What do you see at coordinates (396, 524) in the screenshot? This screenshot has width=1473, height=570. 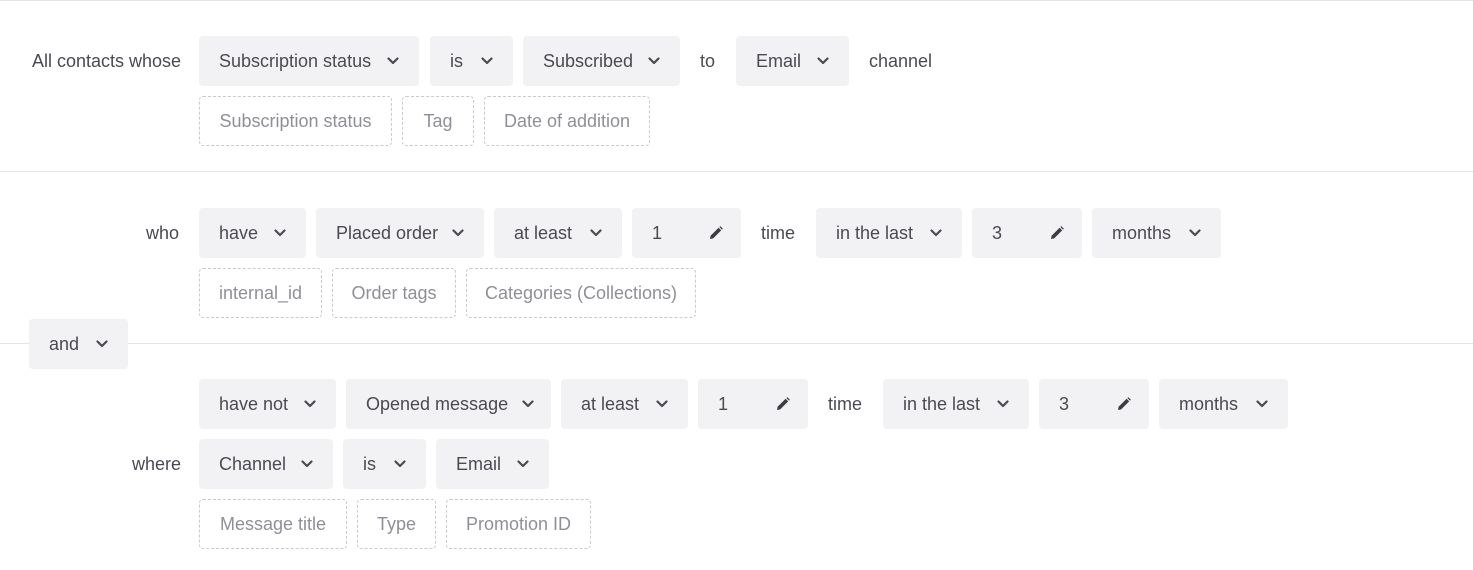 I see `rule3-chip-type: Type` at bounding box center [396, 524].